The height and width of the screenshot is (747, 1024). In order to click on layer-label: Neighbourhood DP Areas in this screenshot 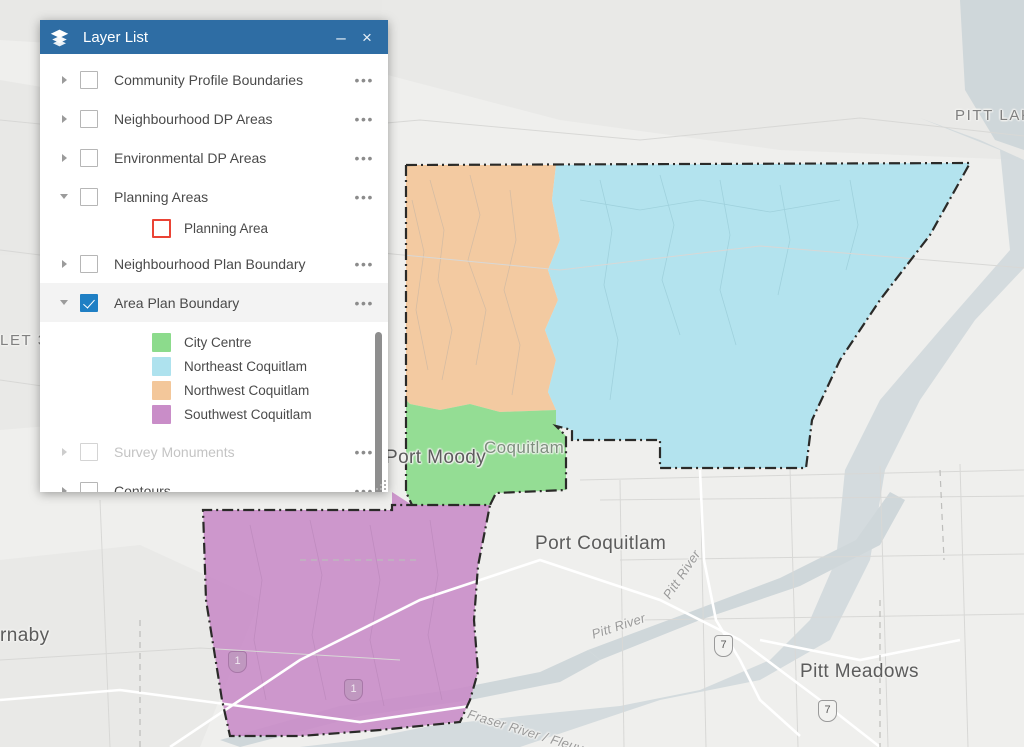, I will do `click(193, 118)`.